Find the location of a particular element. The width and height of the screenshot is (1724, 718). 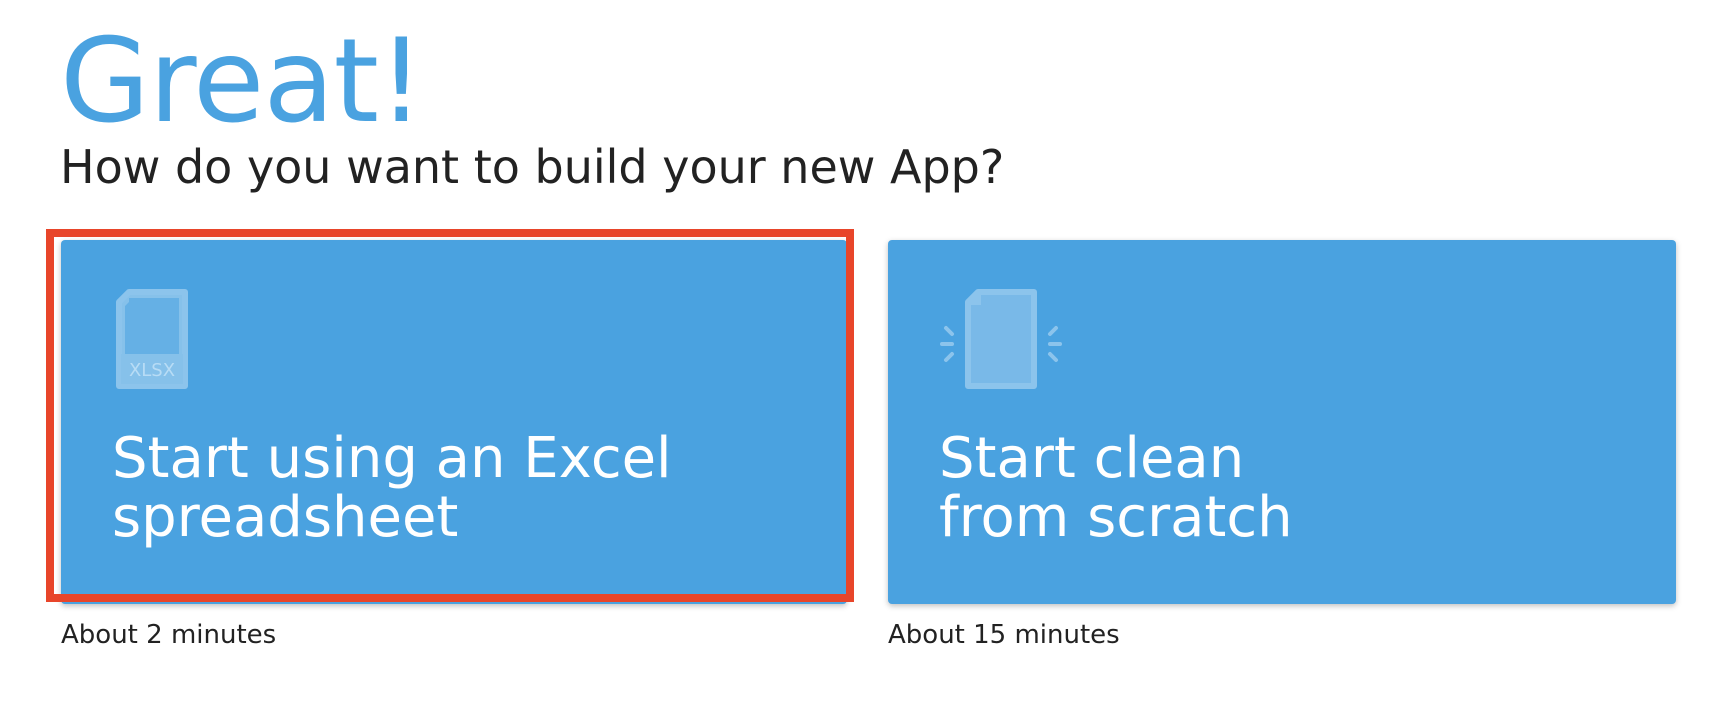

option-duration: About 2 minutes is located at coordinates (169, 635).